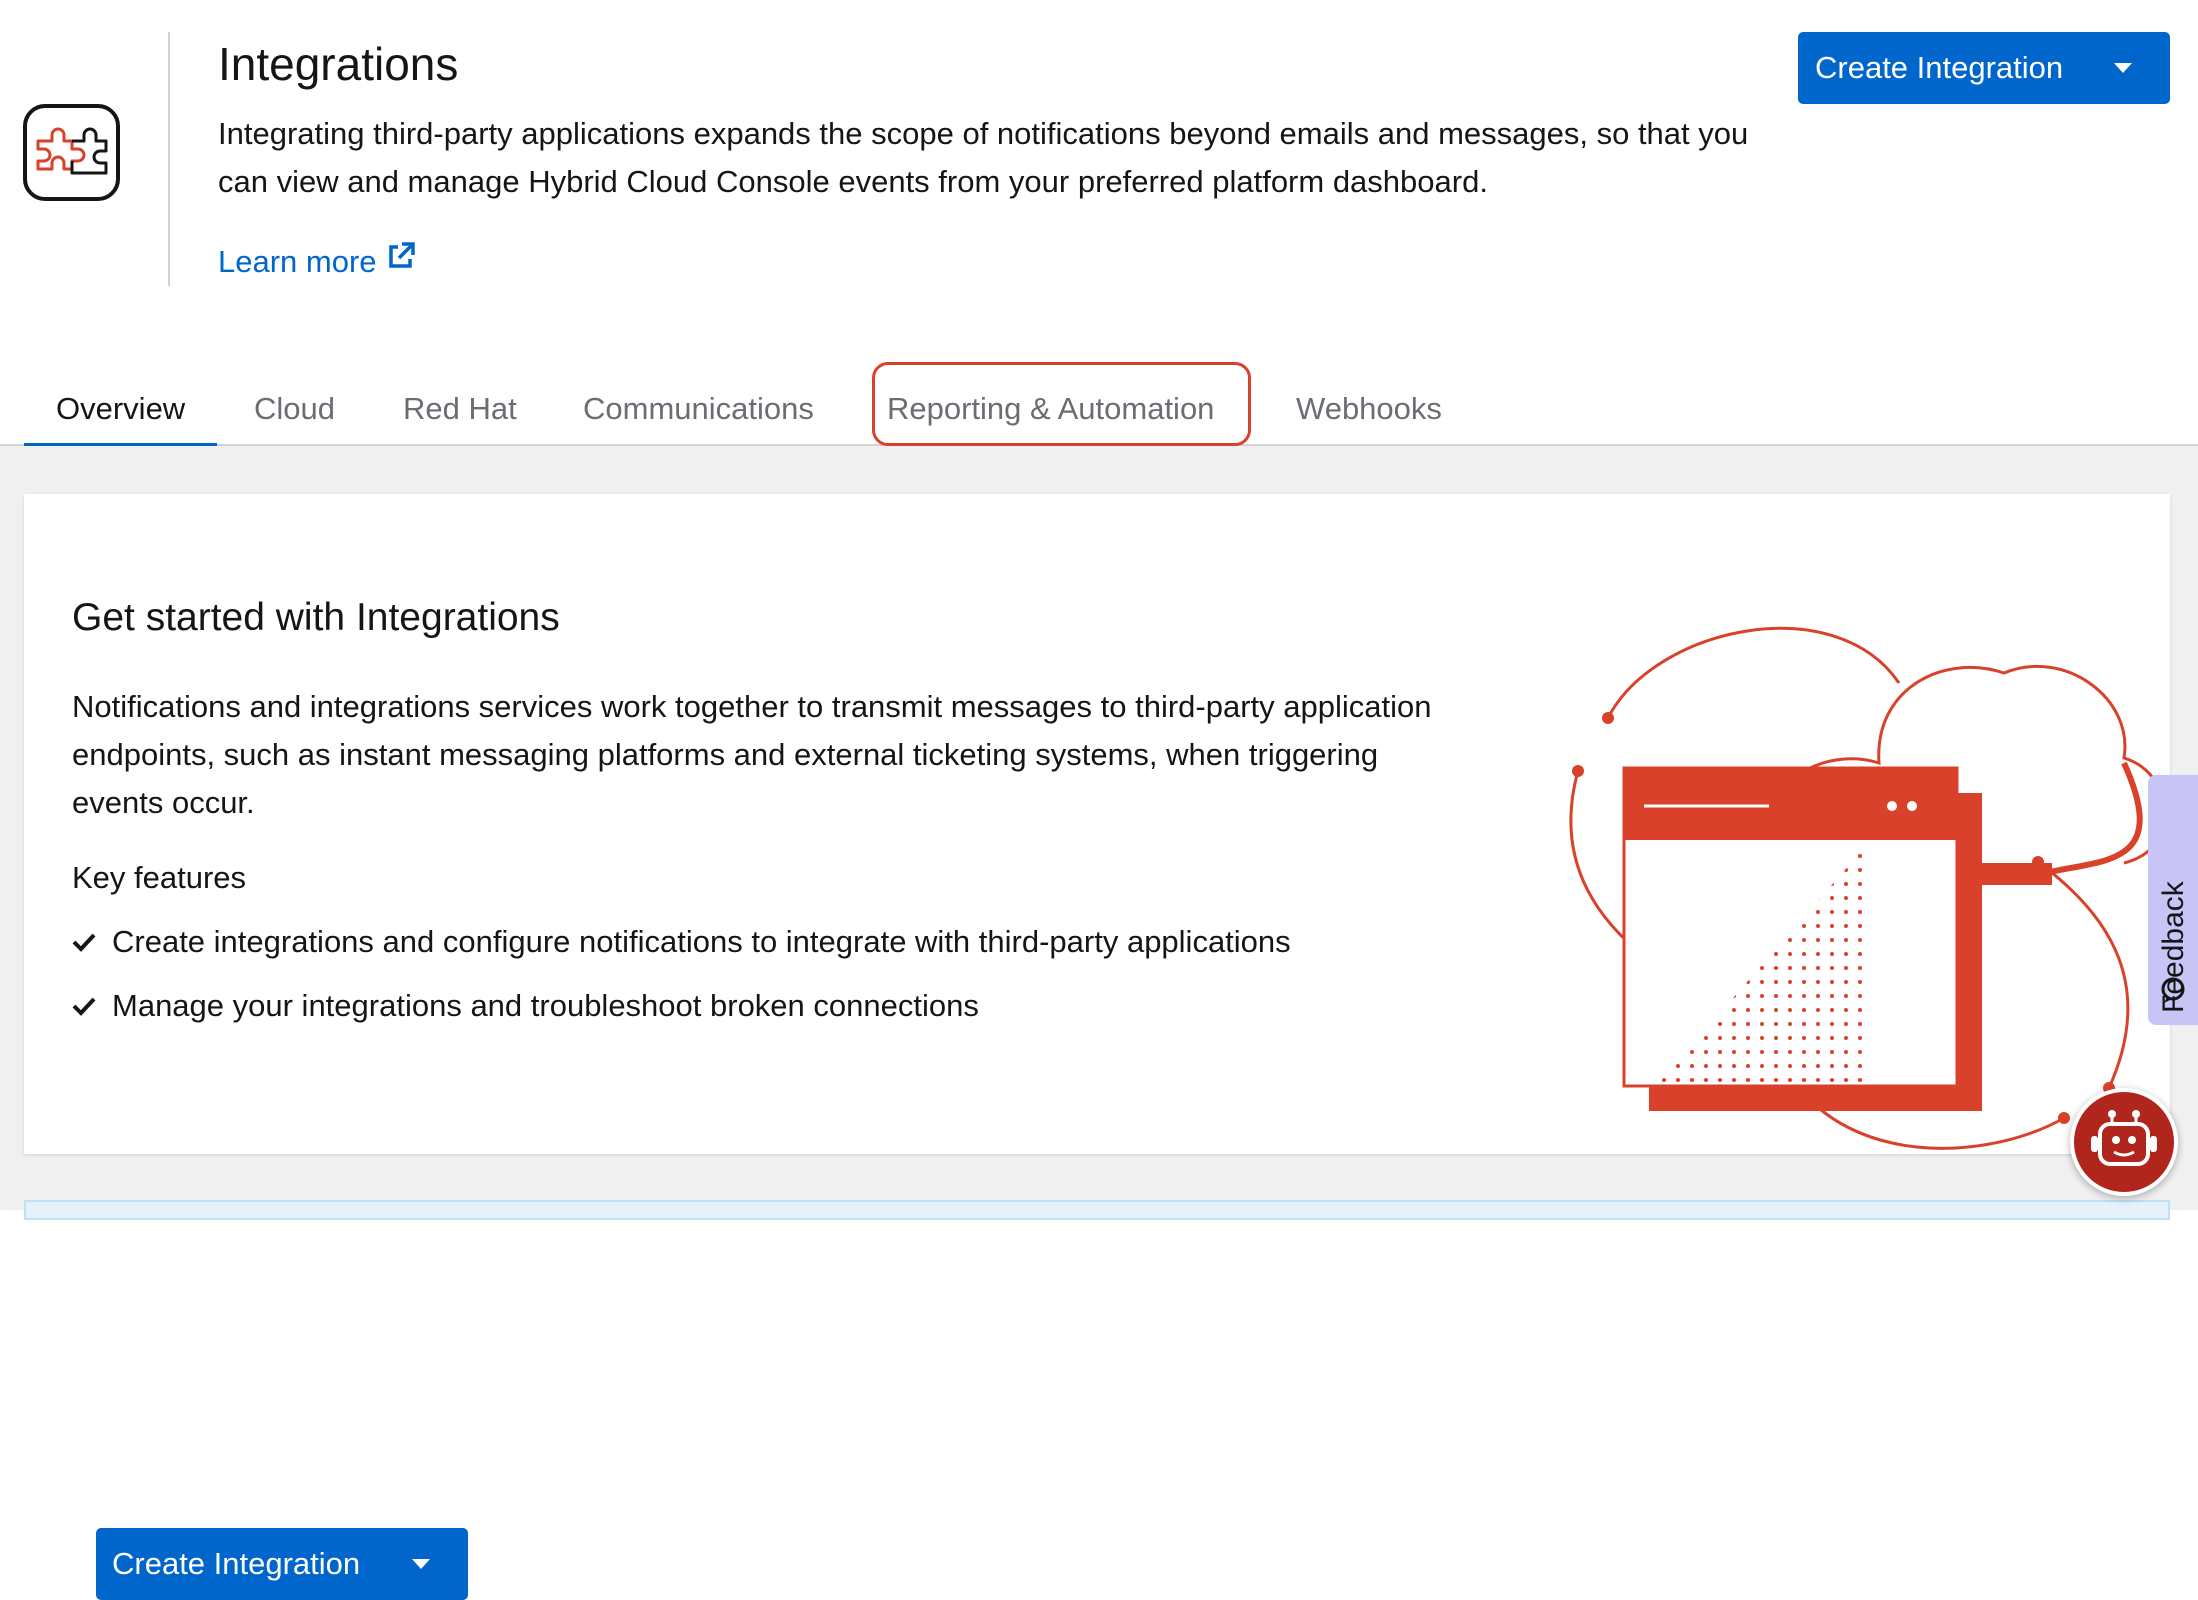 The height and width of the screenshot is (1600, 2198). I want to click on tab-communications: Communications, so click(698, 409).